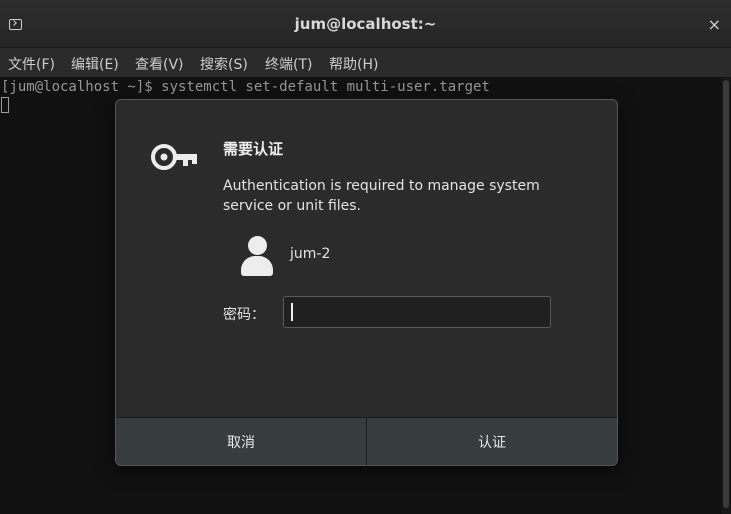  I want to click on password-label: 密码：, so click(244, 315).